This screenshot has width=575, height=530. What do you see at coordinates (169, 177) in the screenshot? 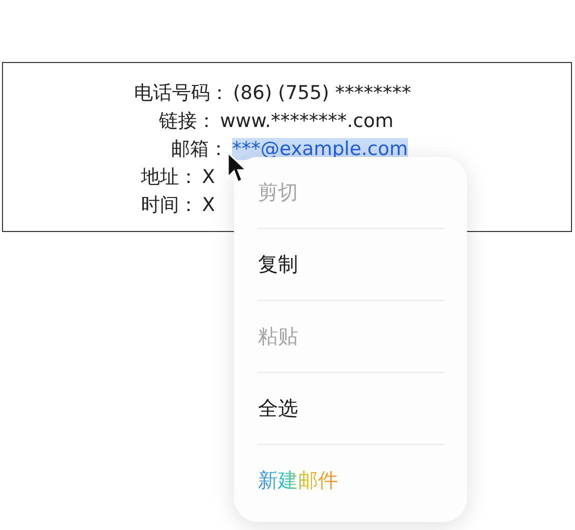
I see `field-label: 地址：` at bounding box center [169, 177].